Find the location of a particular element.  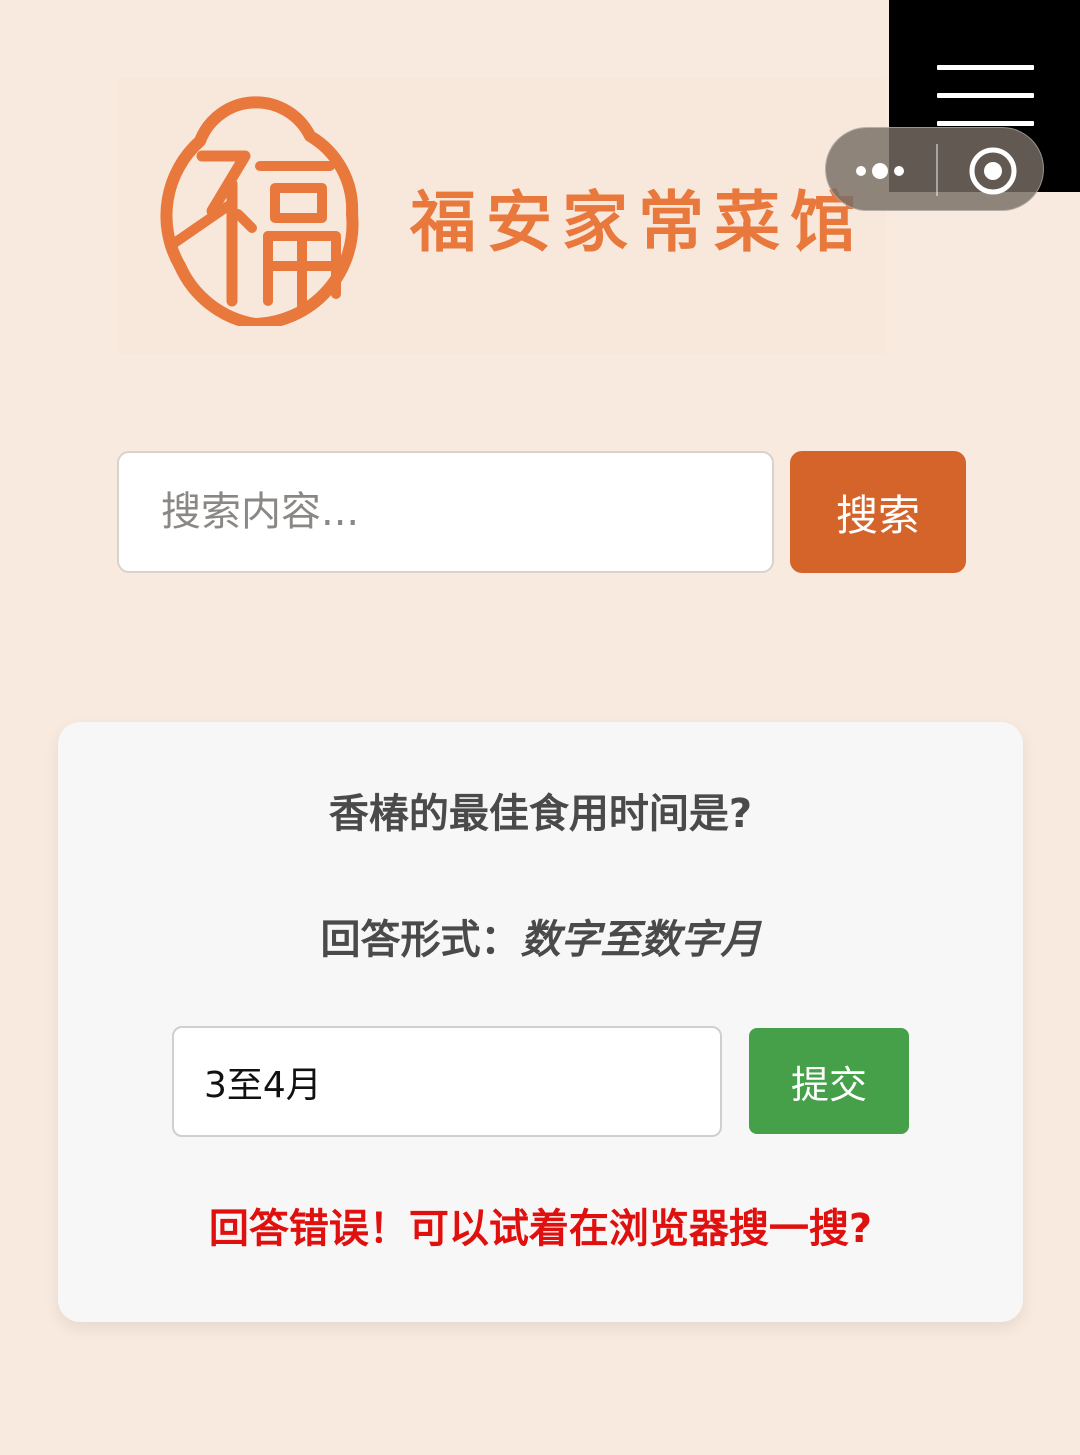

hamburger-icon is located at coordinates (985, 96).